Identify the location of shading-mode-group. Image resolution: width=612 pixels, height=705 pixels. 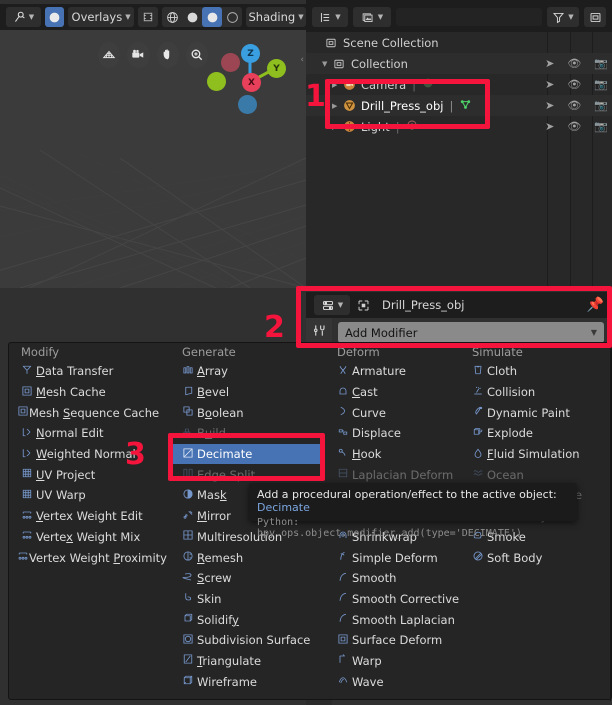
(202, 17).